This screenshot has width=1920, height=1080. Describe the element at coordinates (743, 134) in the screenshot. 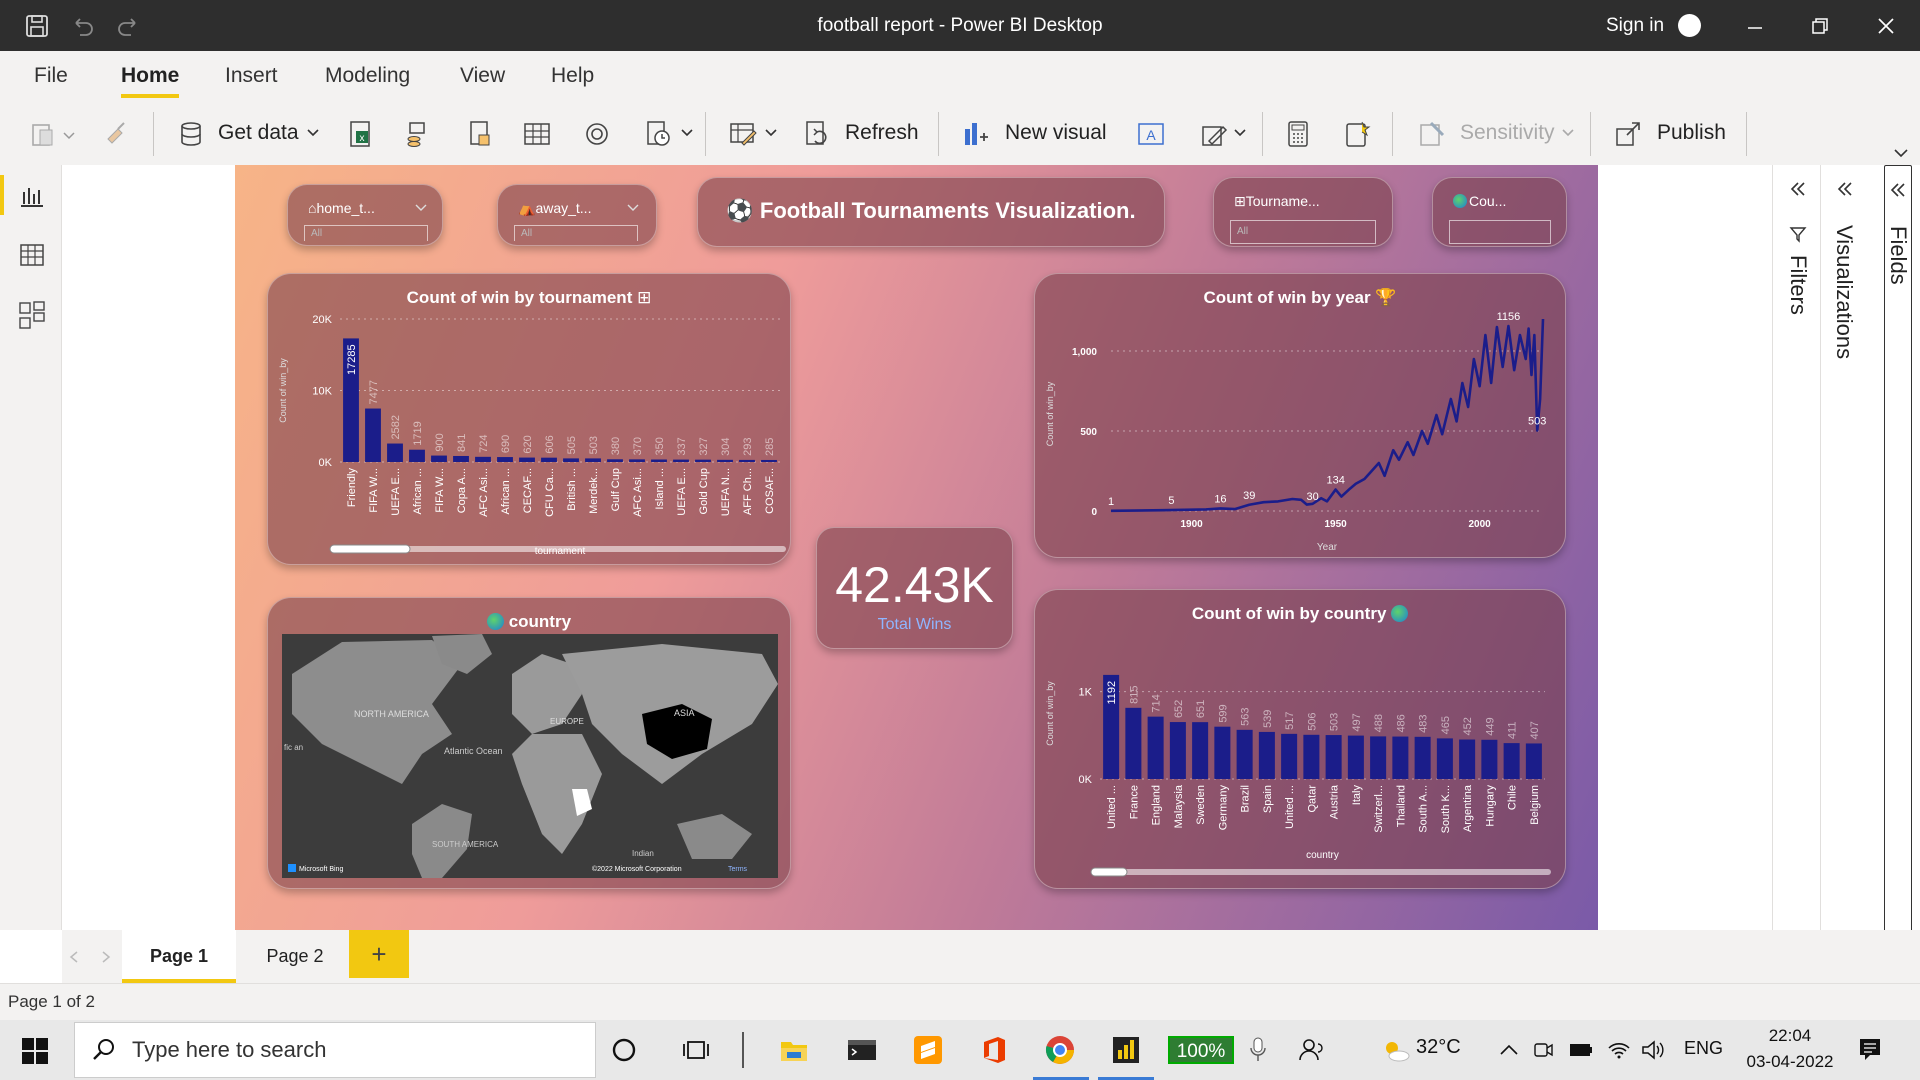

I see `transform-data-icon` at that location.